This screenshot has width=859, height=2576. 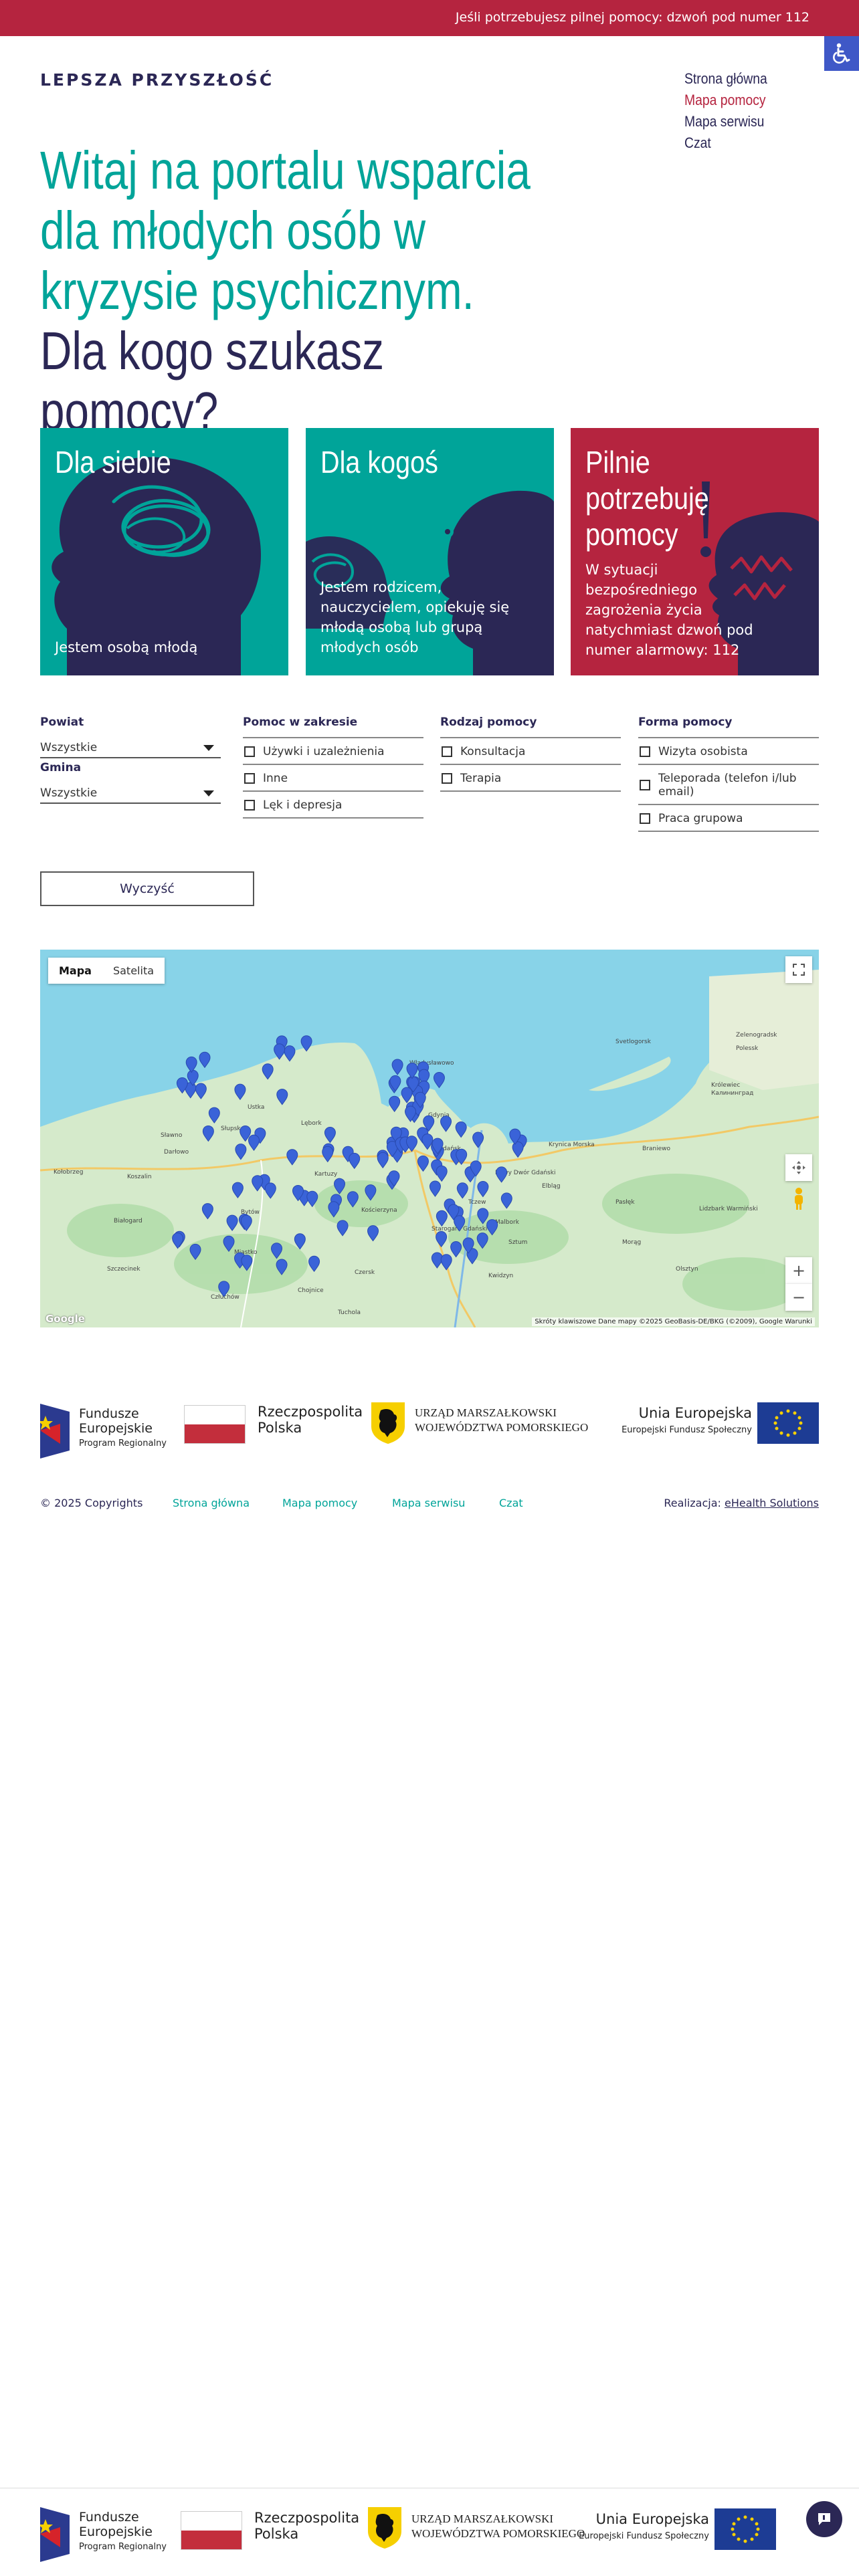 I want to click on zoom-out-button: −, so click(x=799, y=1297).